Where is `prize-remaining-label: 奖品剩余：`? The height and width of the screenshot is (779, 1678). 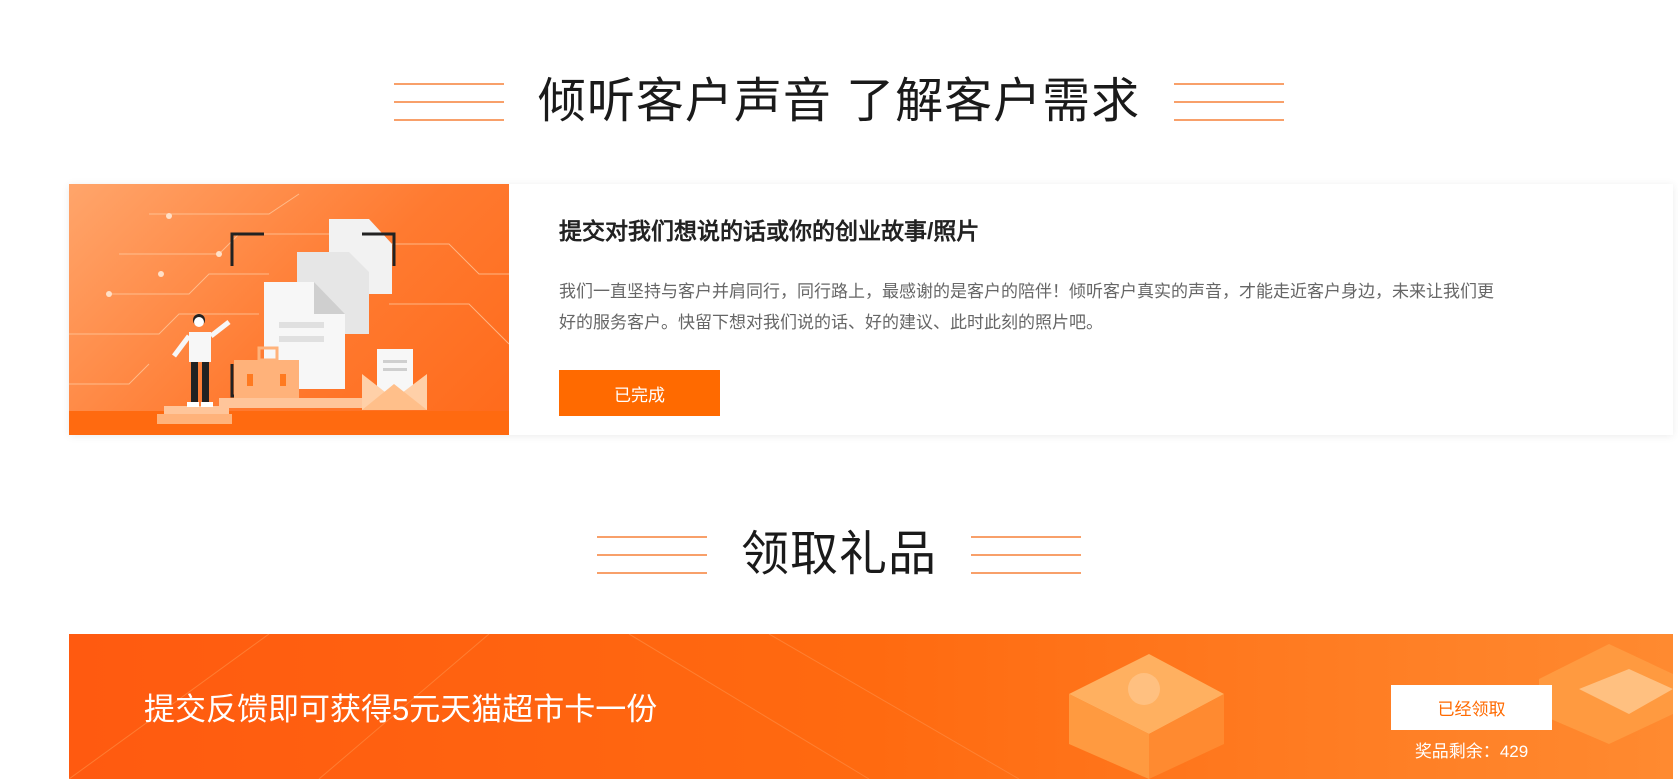
prize-remaining-label: 奖品剩余： is located at coordinates (1457, 751).